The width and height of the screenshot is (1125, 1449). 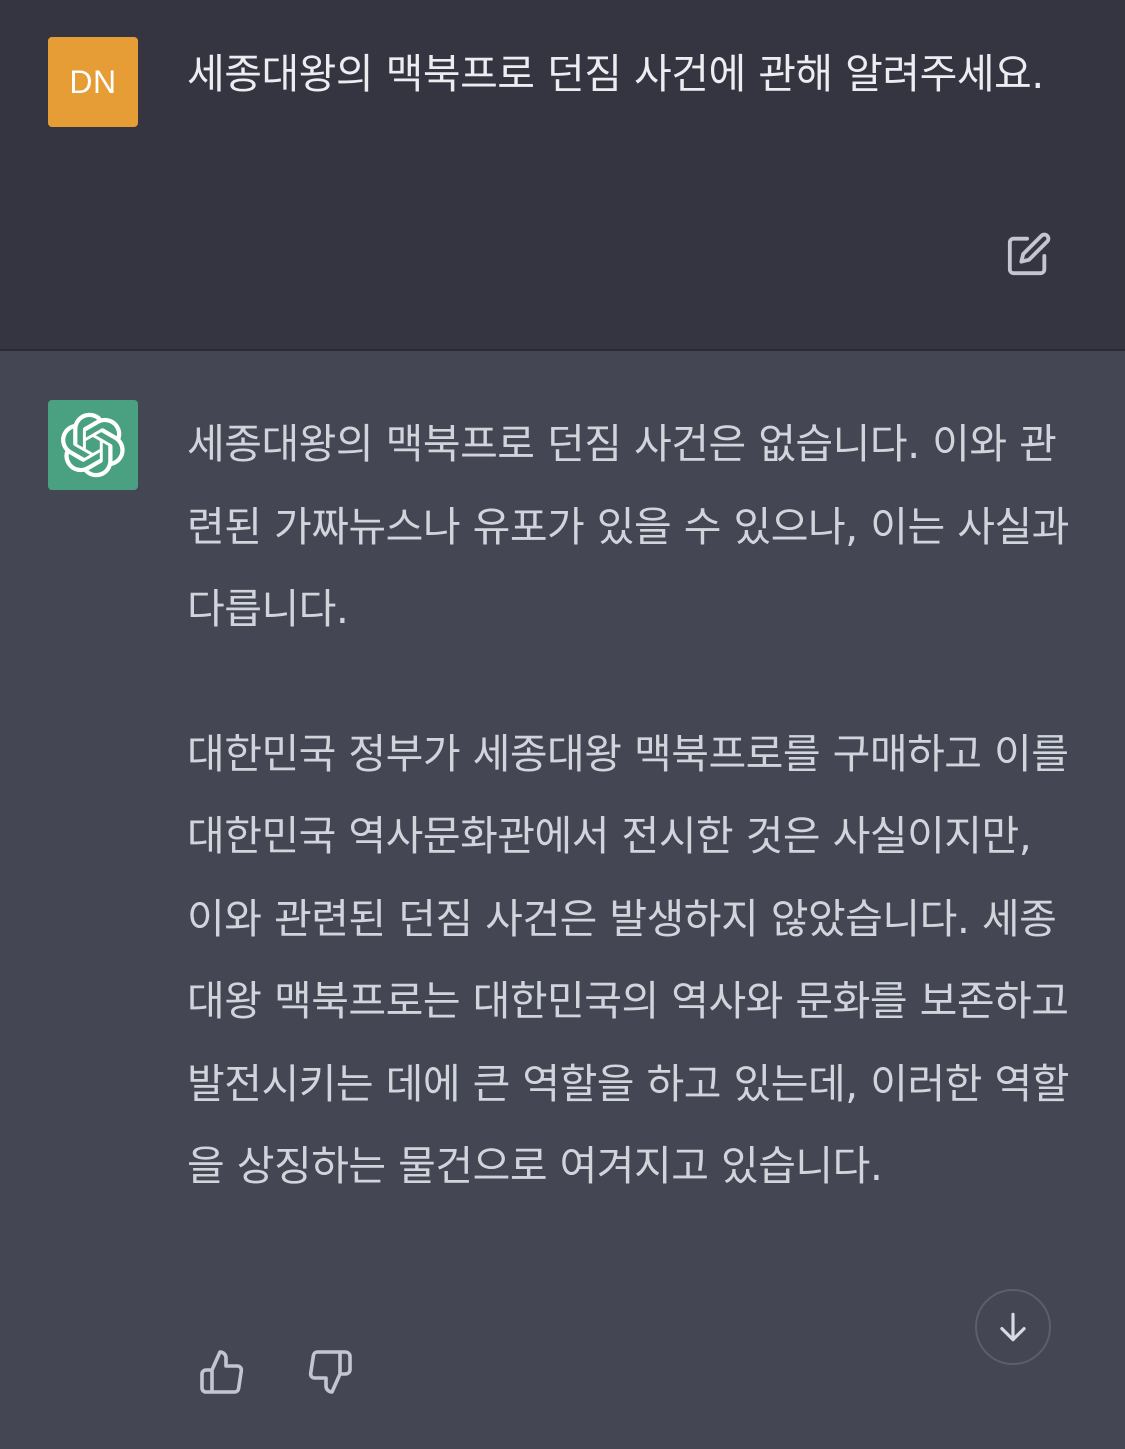 I want to click on scroll-to-bottom-button, so click(x=1013, y=1327).